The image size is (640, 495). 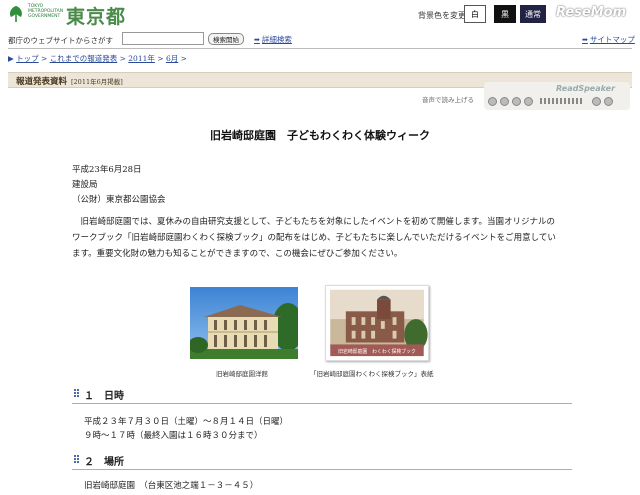 I want to click on article-dept: 建設局, so click(x=85, y=185).